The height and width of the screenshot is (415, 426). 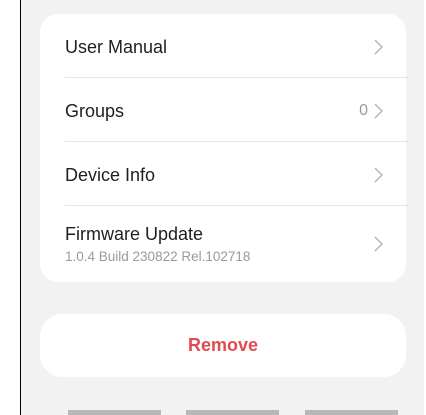 I want to click on firmware-update-label: Firmware Update, so click(x=134, y=234).